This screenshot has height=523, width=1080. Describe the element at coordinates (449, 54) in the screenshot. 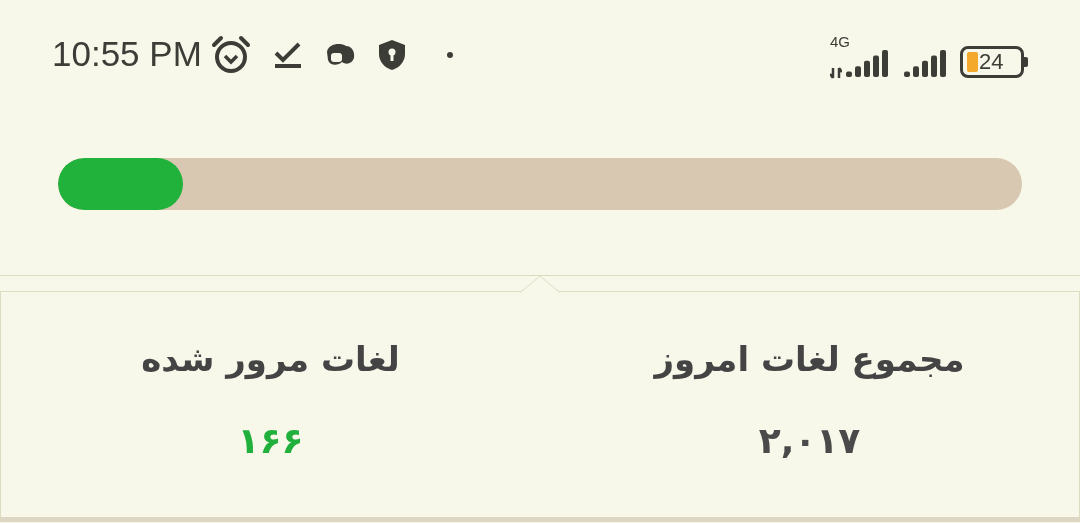

I see `dot-icon` at that location.